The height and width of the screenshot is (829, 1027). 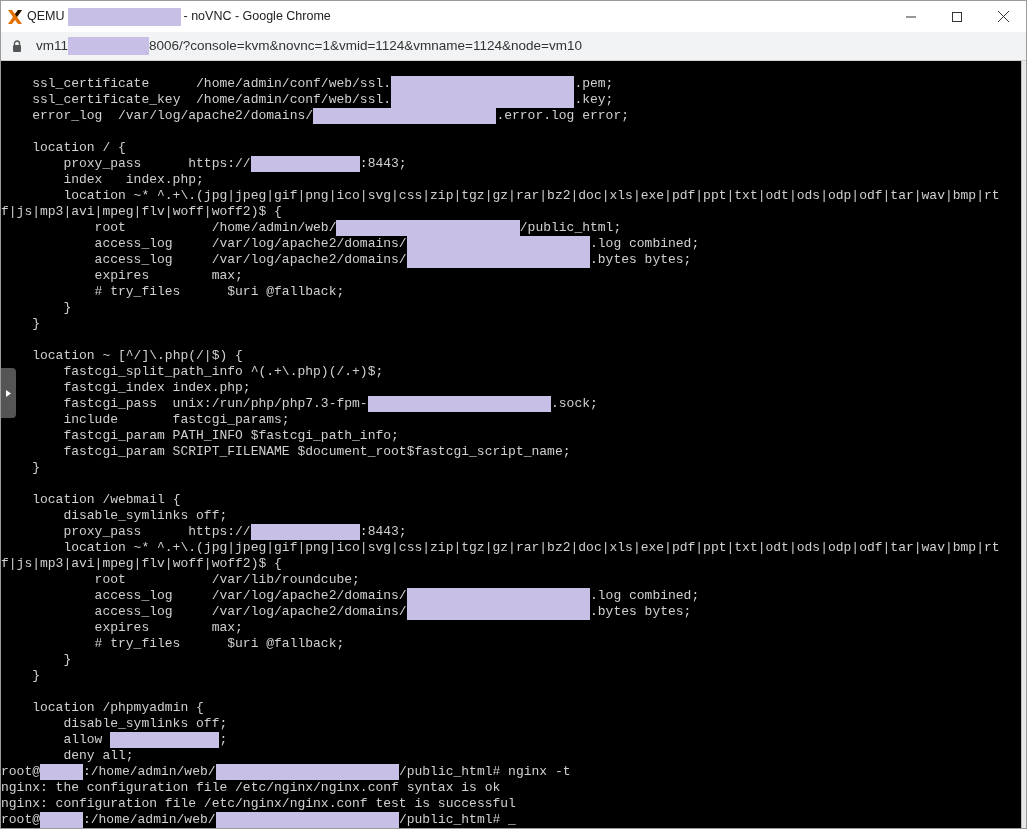 I want to click on play-icon, so click(x=8, y=393).